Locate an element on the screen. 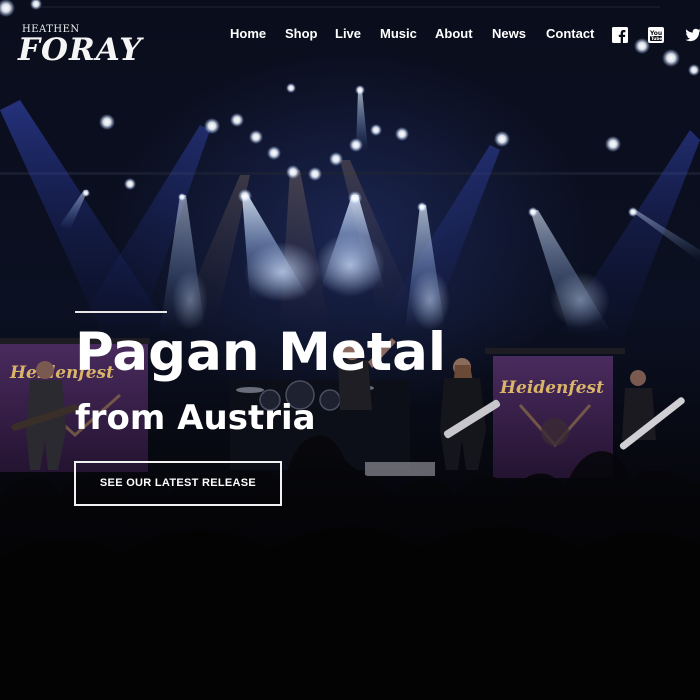  nav-item-shop: Shop is located at coordinates (301, 33).